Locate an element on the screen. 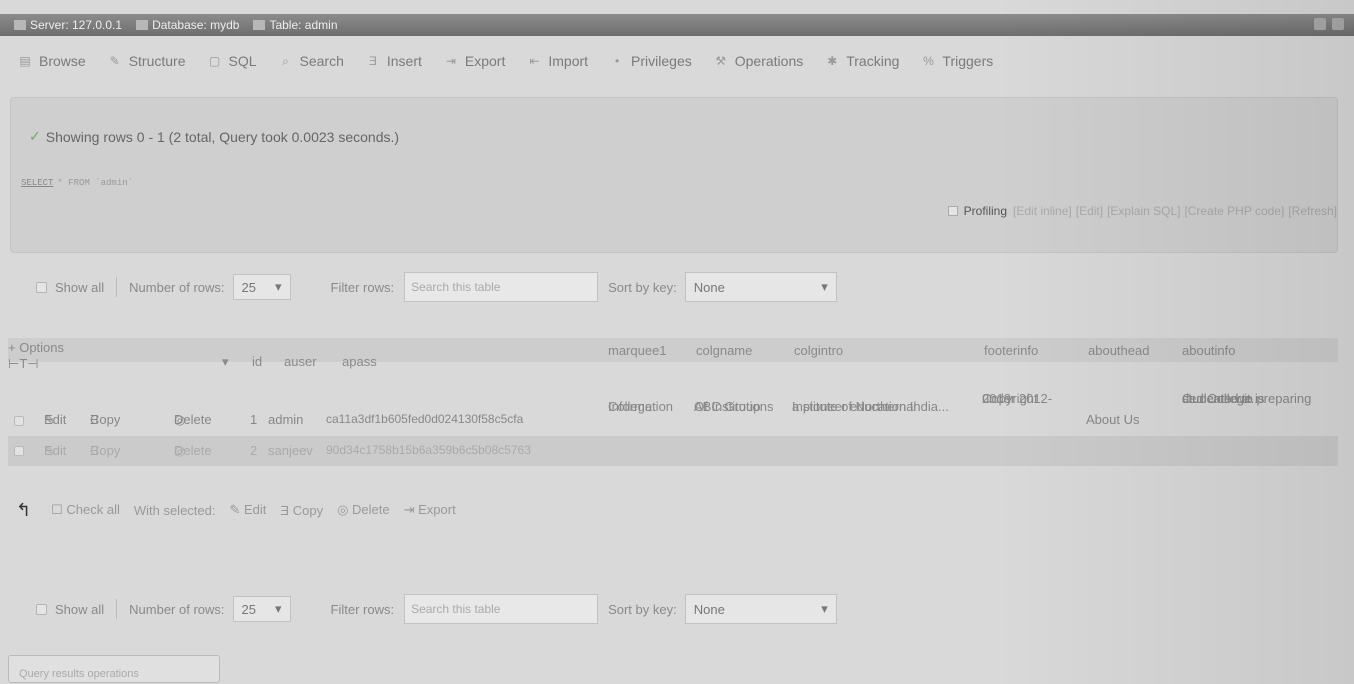 The image size is (1354, 684). tracking-icon: ✱ is located at coordinates (832, 61).